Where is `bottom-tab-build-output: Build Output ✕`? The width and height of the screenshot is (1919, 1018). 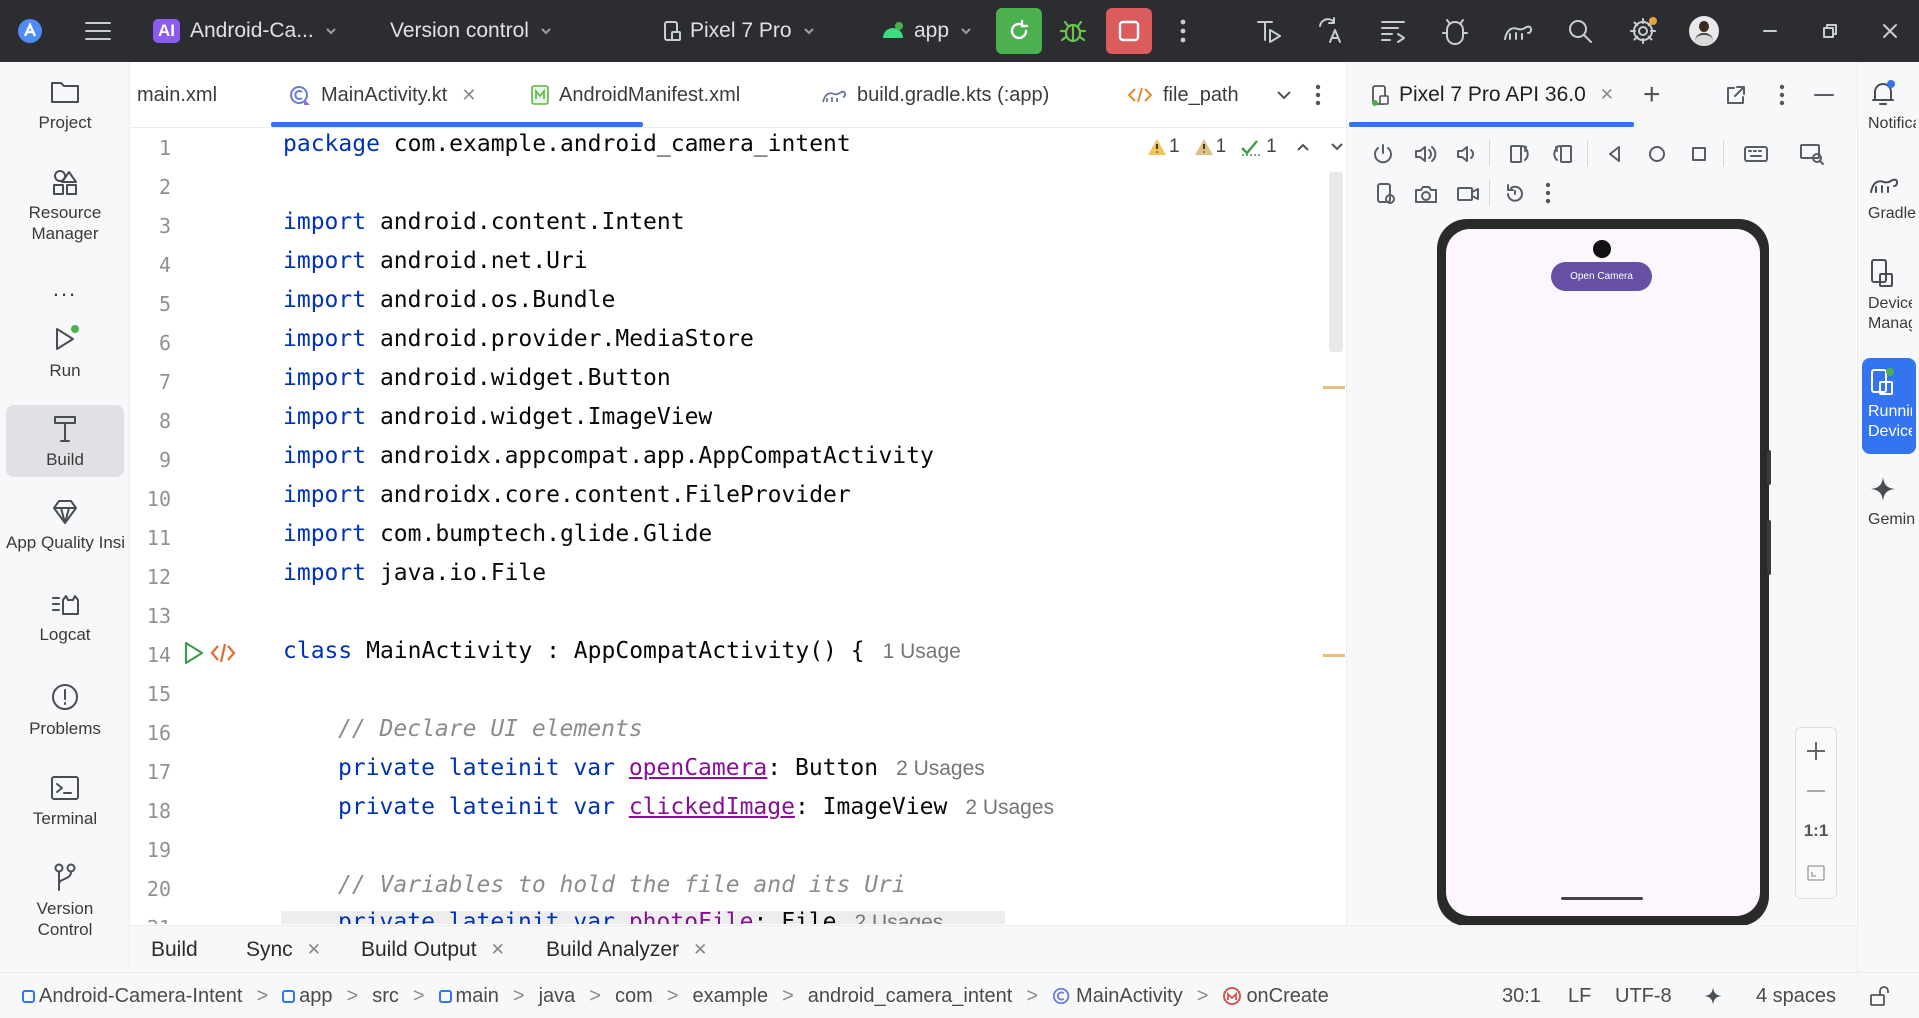
bottom-tab-build-output: Build Output ✕ is located at coordinates (433, 949).